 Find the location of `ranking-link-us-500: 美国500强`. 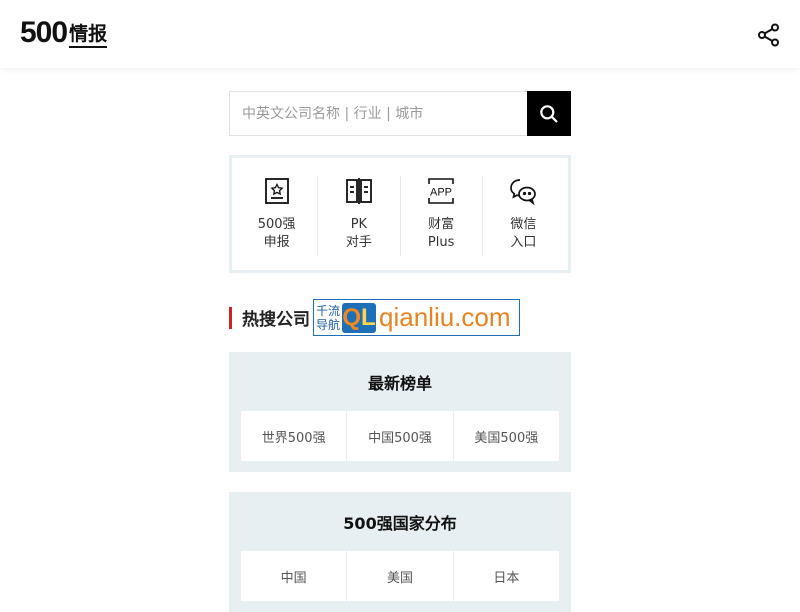

ranking-link-us-500: 美国500强 is located at coordinates (506, 436).